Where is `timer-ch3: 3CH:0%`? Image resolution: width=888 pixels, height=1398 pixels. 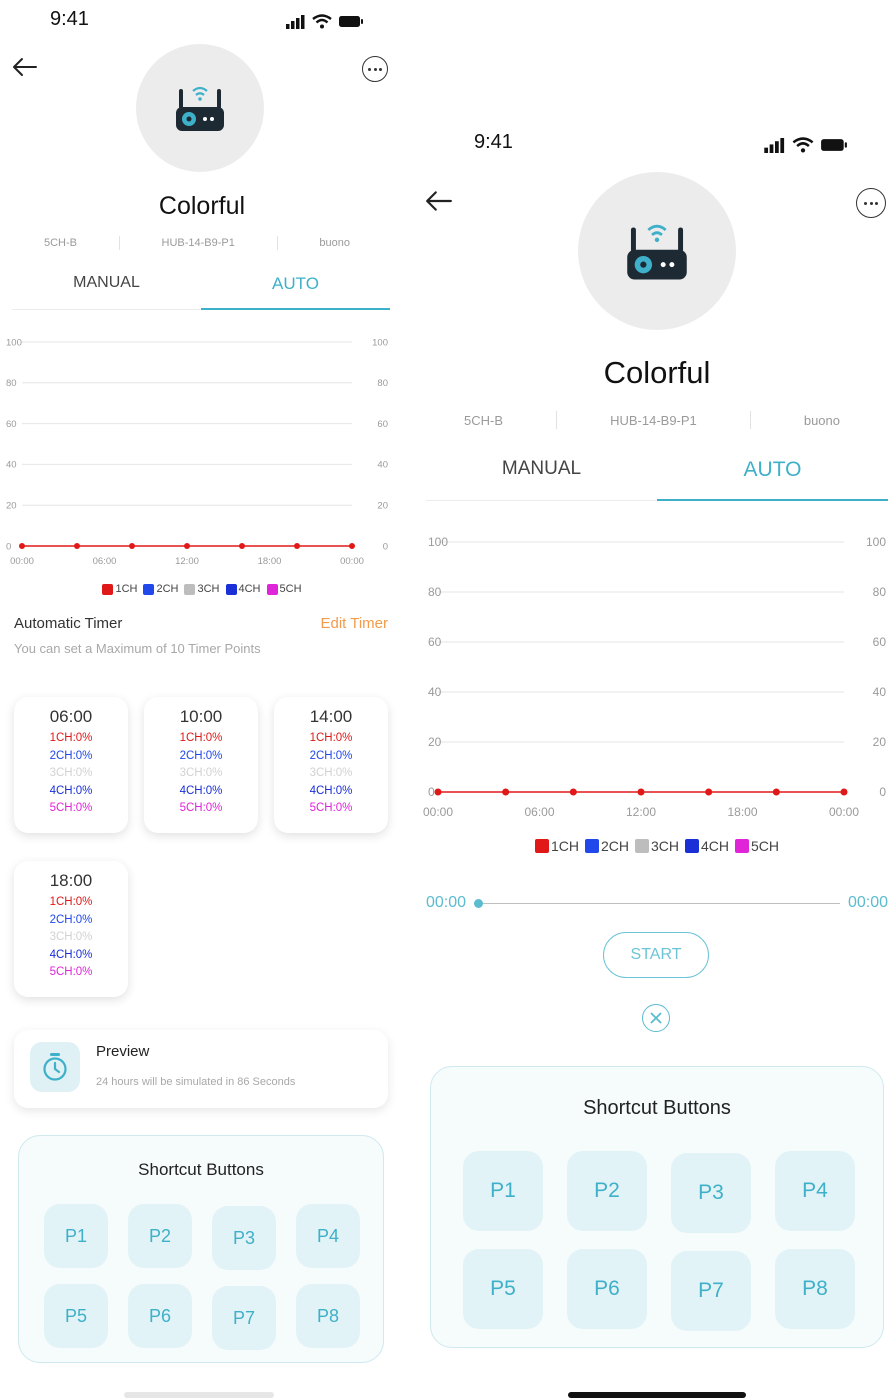
timer-ch3: 3CH:0% is located at coordinates (331, 773).